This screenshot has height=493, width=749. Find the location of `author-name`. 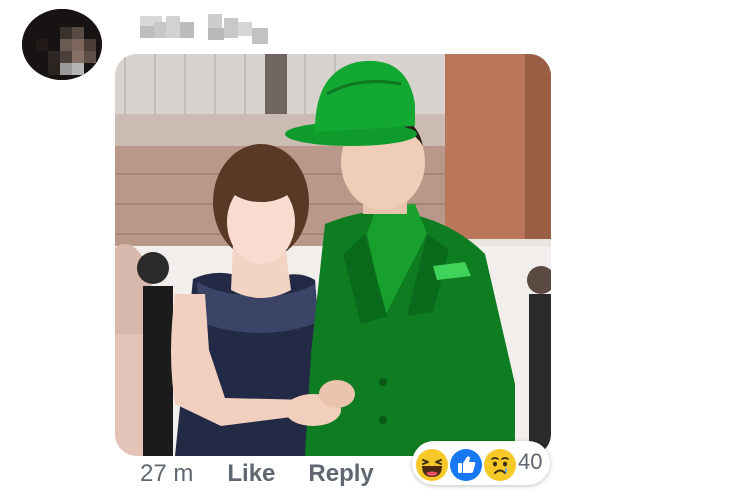

author-name is located at coordinates (210, 29).